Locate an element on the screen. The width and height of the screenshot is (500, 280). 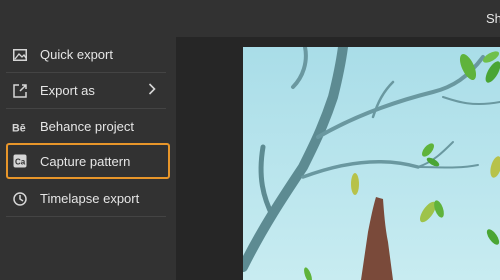
svg-text: Ca is located at coordinates (20, 162).